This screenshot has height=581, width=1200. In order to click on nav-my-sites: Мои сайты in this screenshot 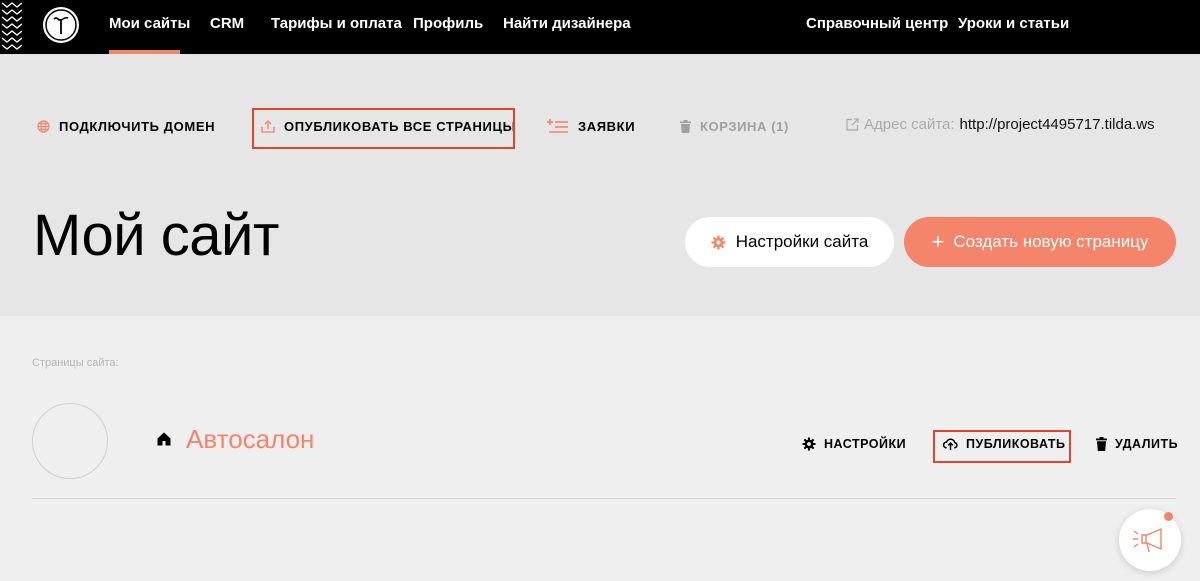, I will do `click(149, 27)`.